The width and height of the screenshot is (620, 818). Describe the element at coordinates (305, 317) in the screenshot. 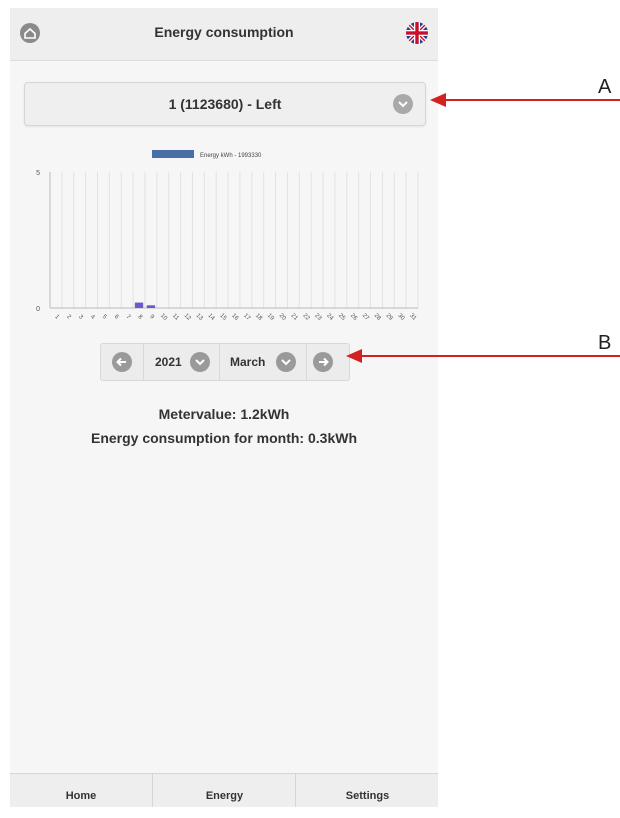

I see `x-tick-label: 22` at that location.